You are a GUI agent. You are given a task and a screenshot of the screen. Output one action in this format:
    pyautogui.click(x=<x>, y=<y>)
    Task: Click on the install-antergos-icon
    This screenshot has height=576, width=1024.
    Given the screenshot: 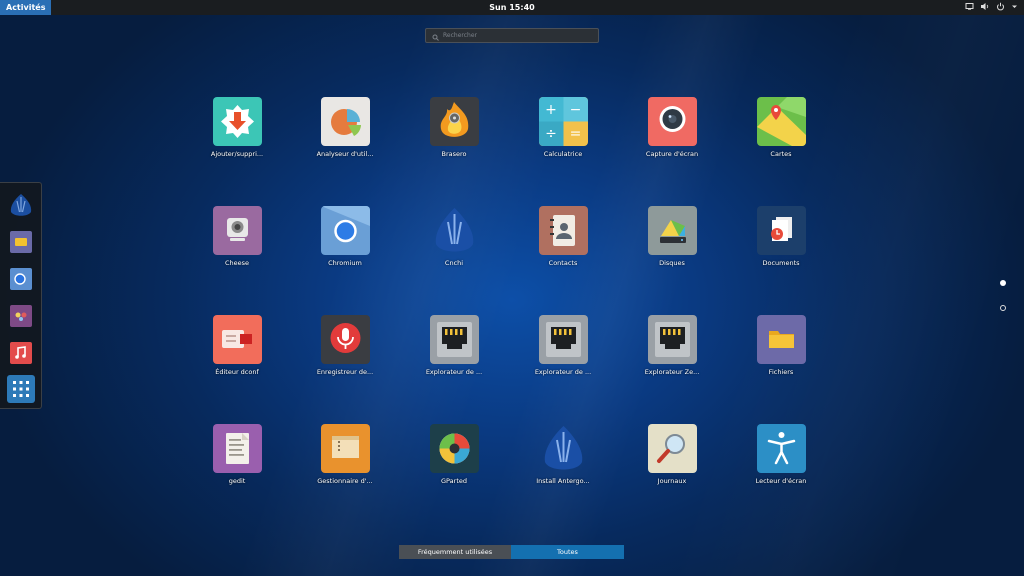 What is the action you would take?
    pyautogui.click(x=563, y=448)
    